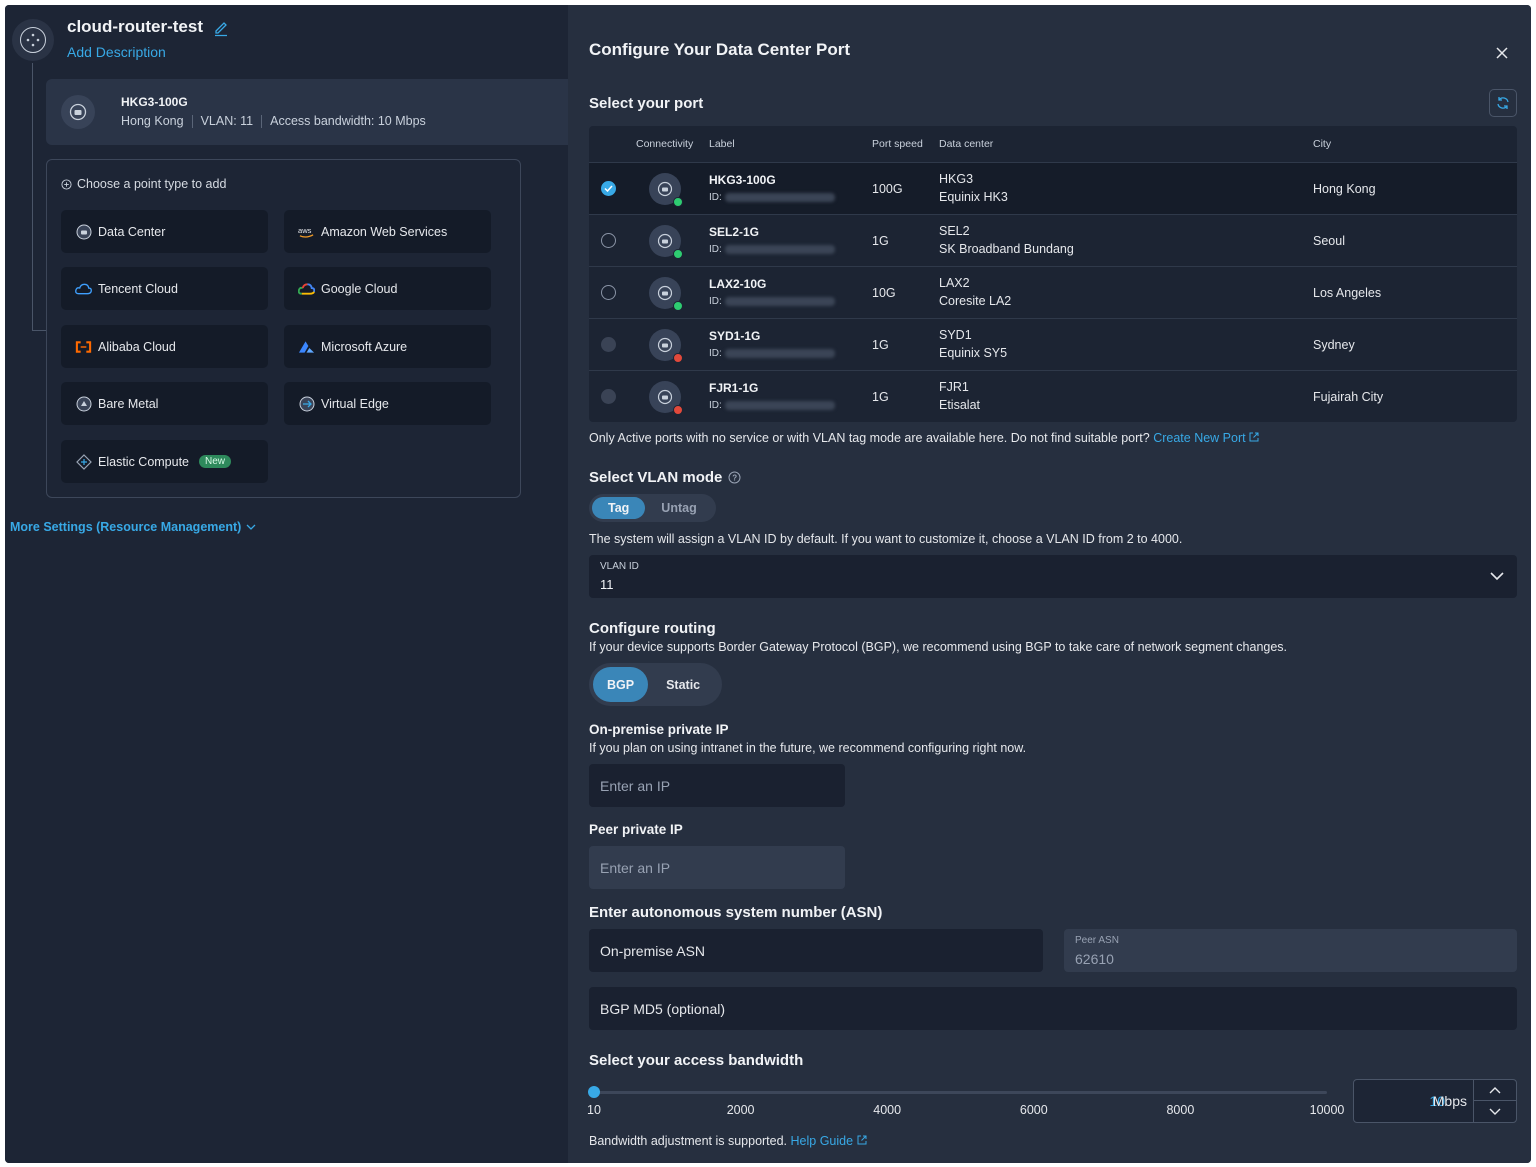 This screenshot has width=1536, height=1167. Describe the element at coordinates (1206, 438) in the screenshot. I see `create-new-port-link: Create New Port` at that location.